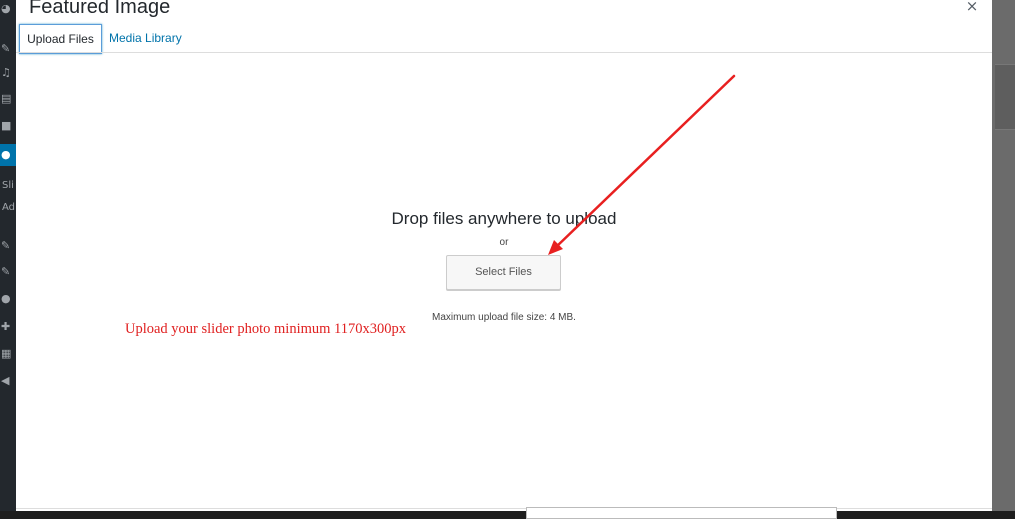 The width and height of the screenshot is (1015, 519). What do you see at coordinates (503, 272) in the screenshot?
I see `select-files-button: Select Files` at bounding box center [503, 272].